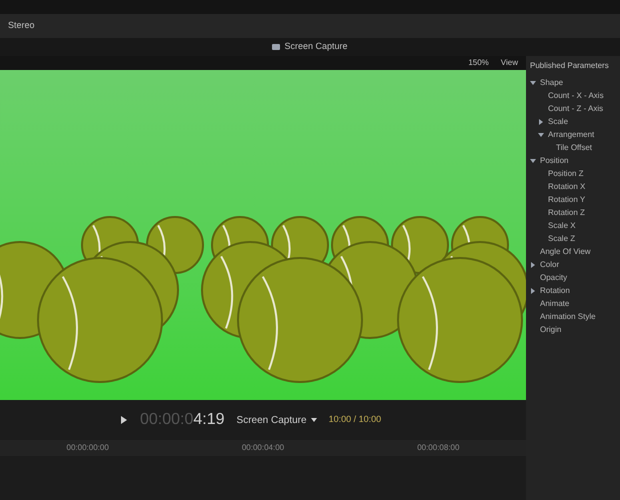 The image size is (620, 500). What do you see at coordinates (576, 108) in the screenshot?
I see `parameter-label: Count - Z - Axis` at bounding box center [576, 108].